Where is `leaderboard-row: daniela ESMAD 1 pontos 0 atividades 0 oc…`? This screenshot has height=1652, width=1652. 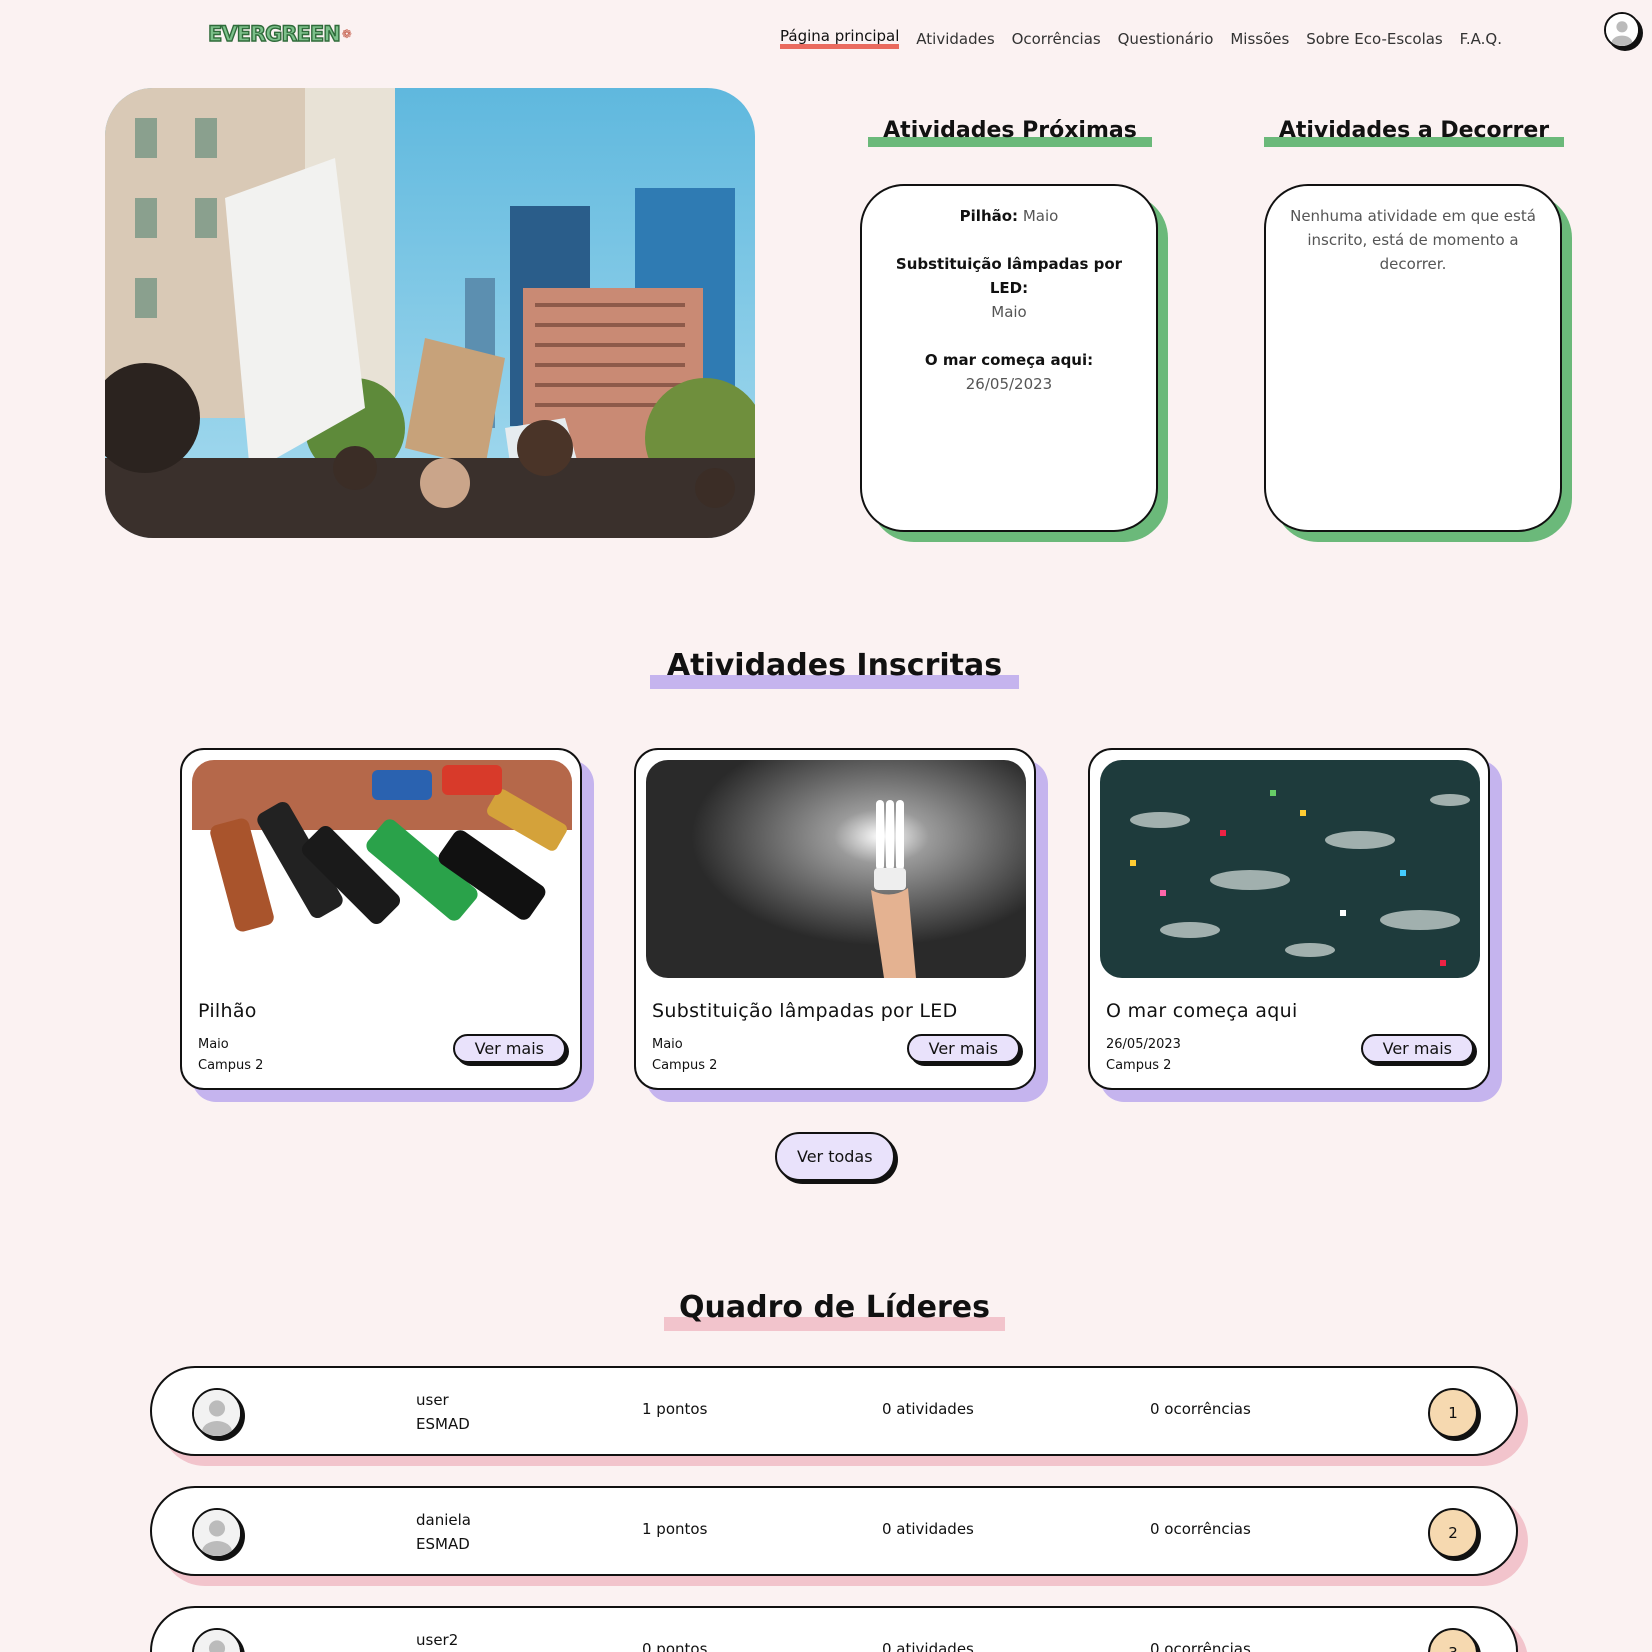 leaderboard-row: daniela ESMAD 1 pontos 0 atividades 0 oc… is located at coordinates (834, 1531).